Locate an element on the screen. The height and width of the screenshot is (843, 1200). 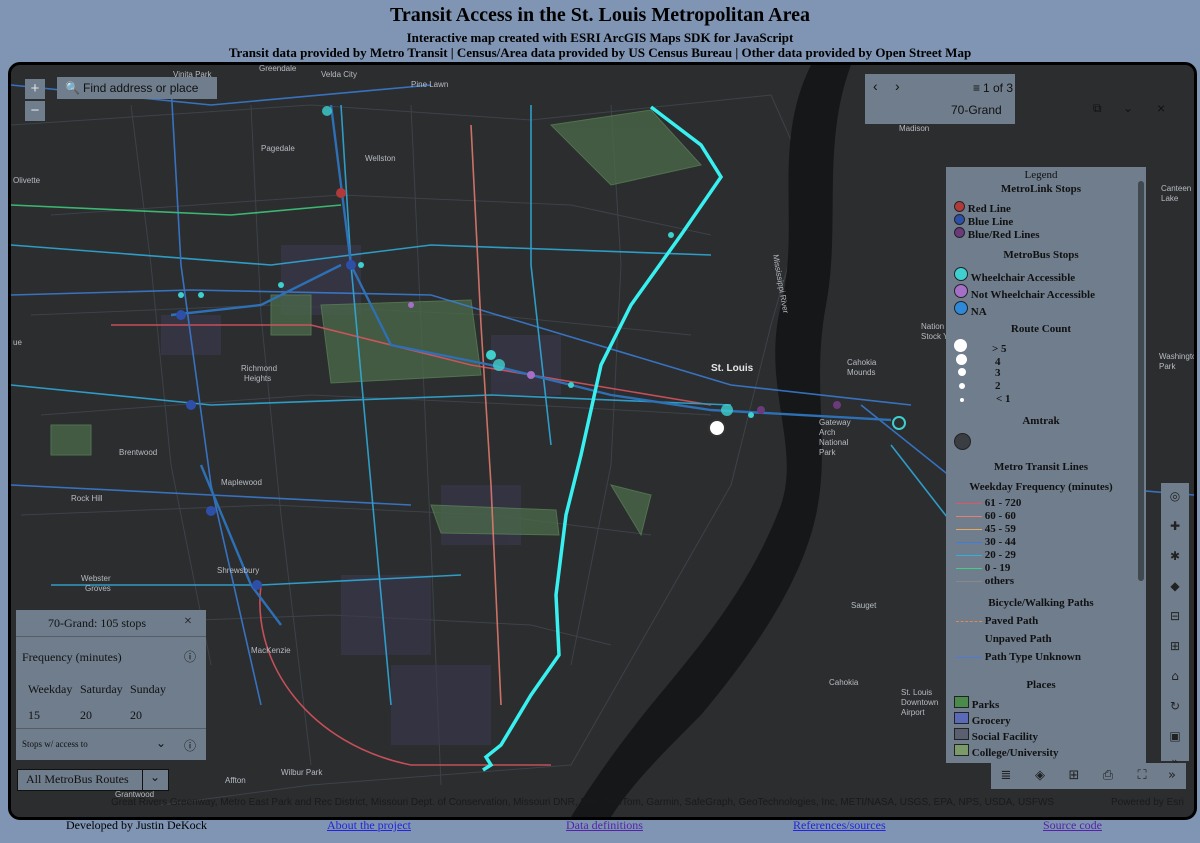
search-input: Find address or place is located at coordinates (140, 88).